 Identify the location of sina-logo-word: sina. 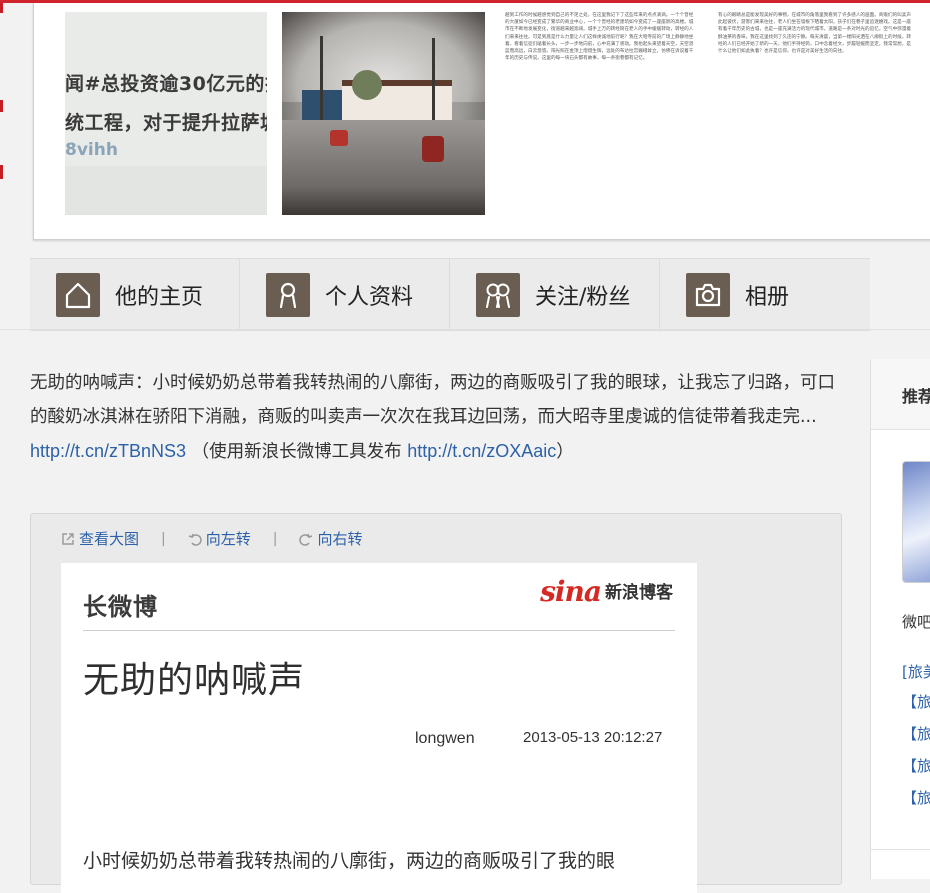
(571, 591).